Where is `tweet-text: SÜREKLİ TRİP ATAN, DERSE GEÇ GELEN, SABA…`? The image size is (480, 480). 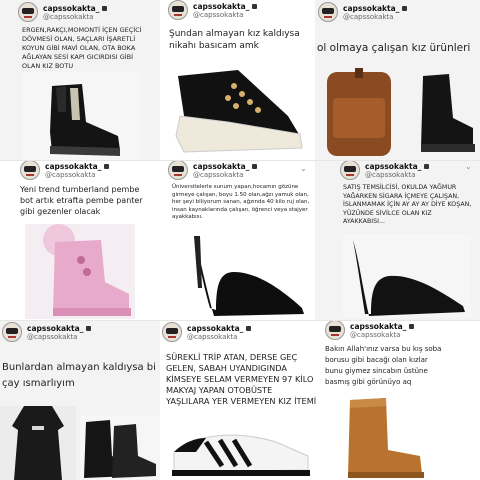 tweet-text: SÜREKLİ TRİP ATAN, DERSE GEÇ GELEN, SABA… is located at coordinates (241, 379).